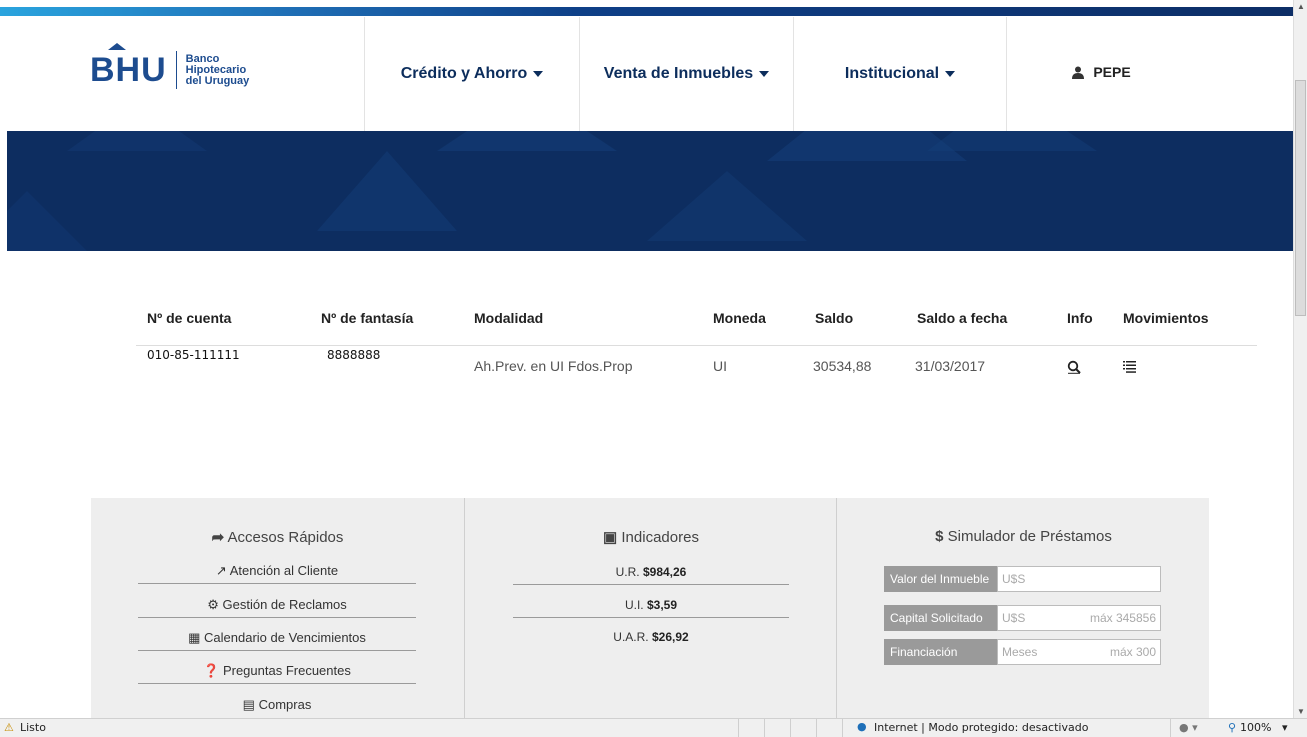 The image size is (1307, 737). What do you see at coordinates (842, 366) in the screenshot?
I see `cell-saldo: 30534,88` at bounding box center [842, 366].